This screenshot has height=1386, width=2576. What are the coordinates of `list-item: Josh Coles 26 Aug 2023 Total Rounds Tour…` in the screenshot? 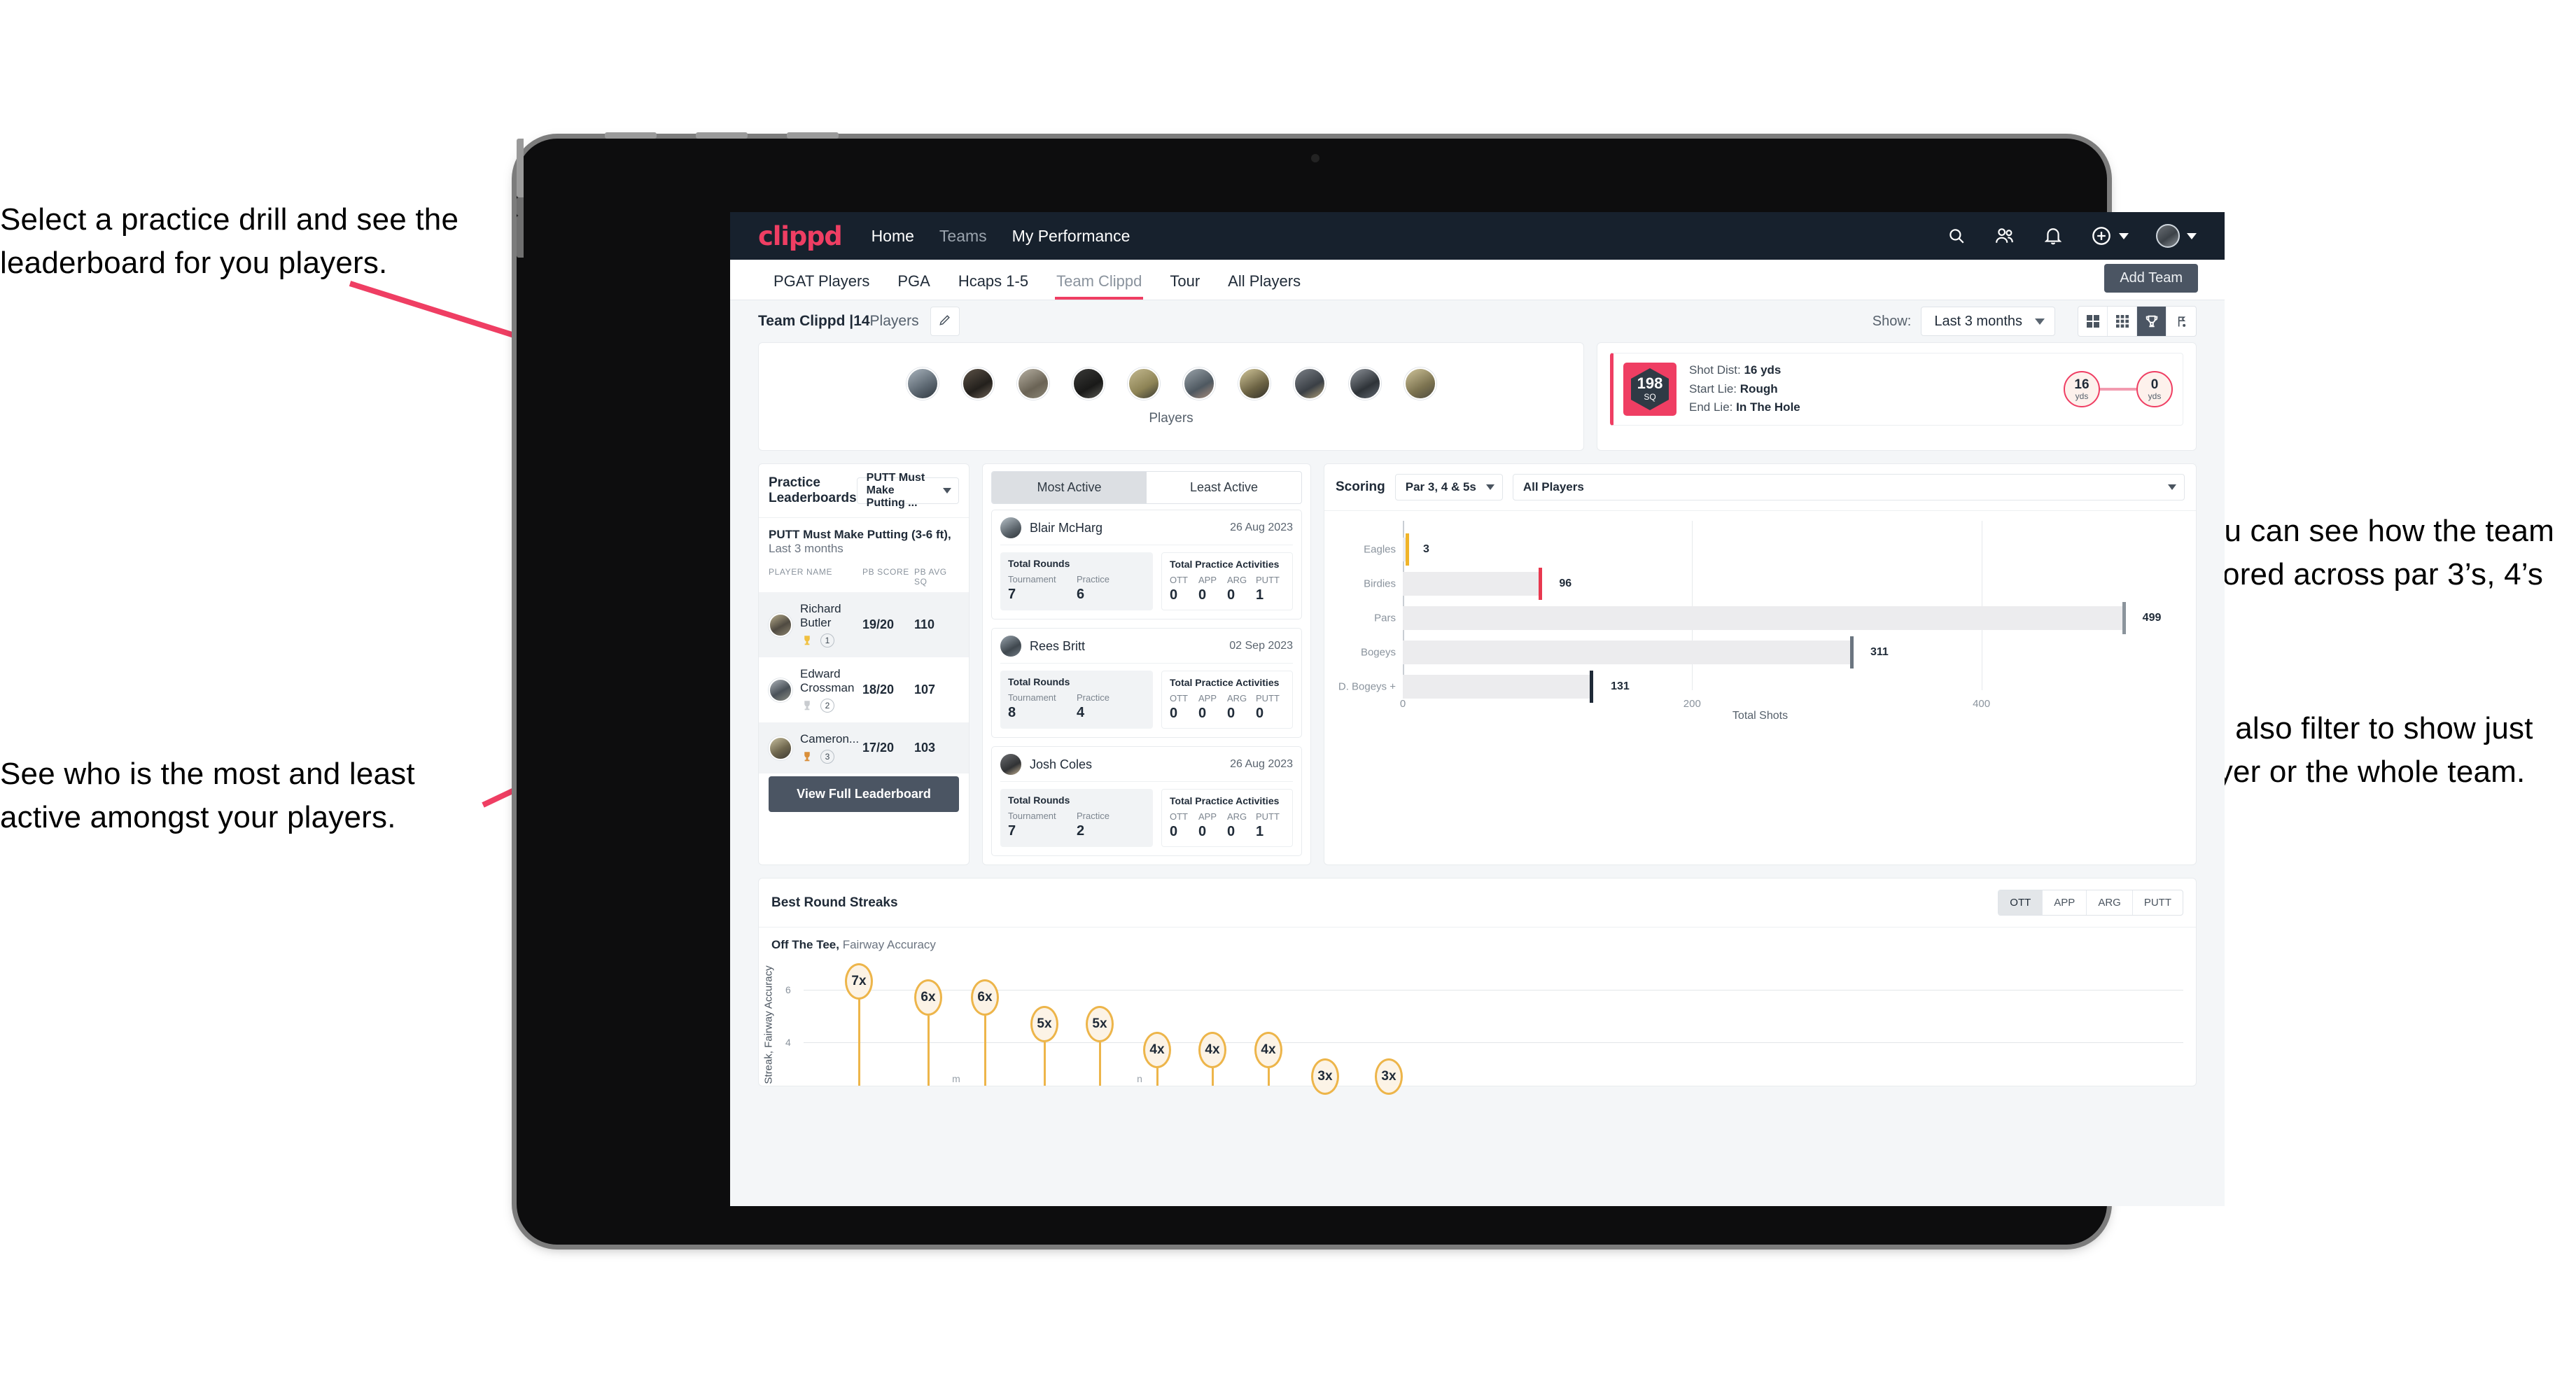 It's located at (1146, 801).